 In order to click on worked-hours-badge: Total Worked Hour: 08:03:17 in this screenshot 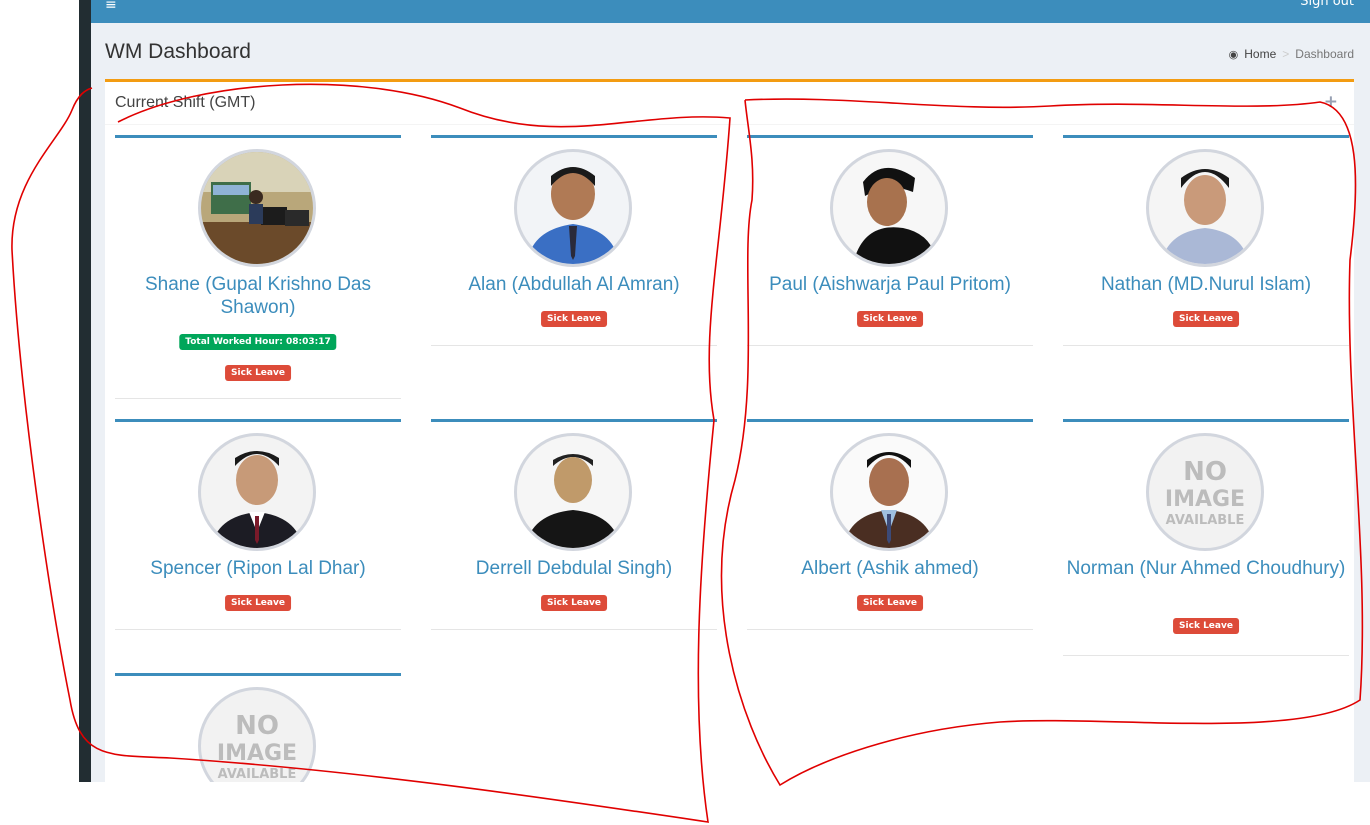, I will do `click(258, 342)`.